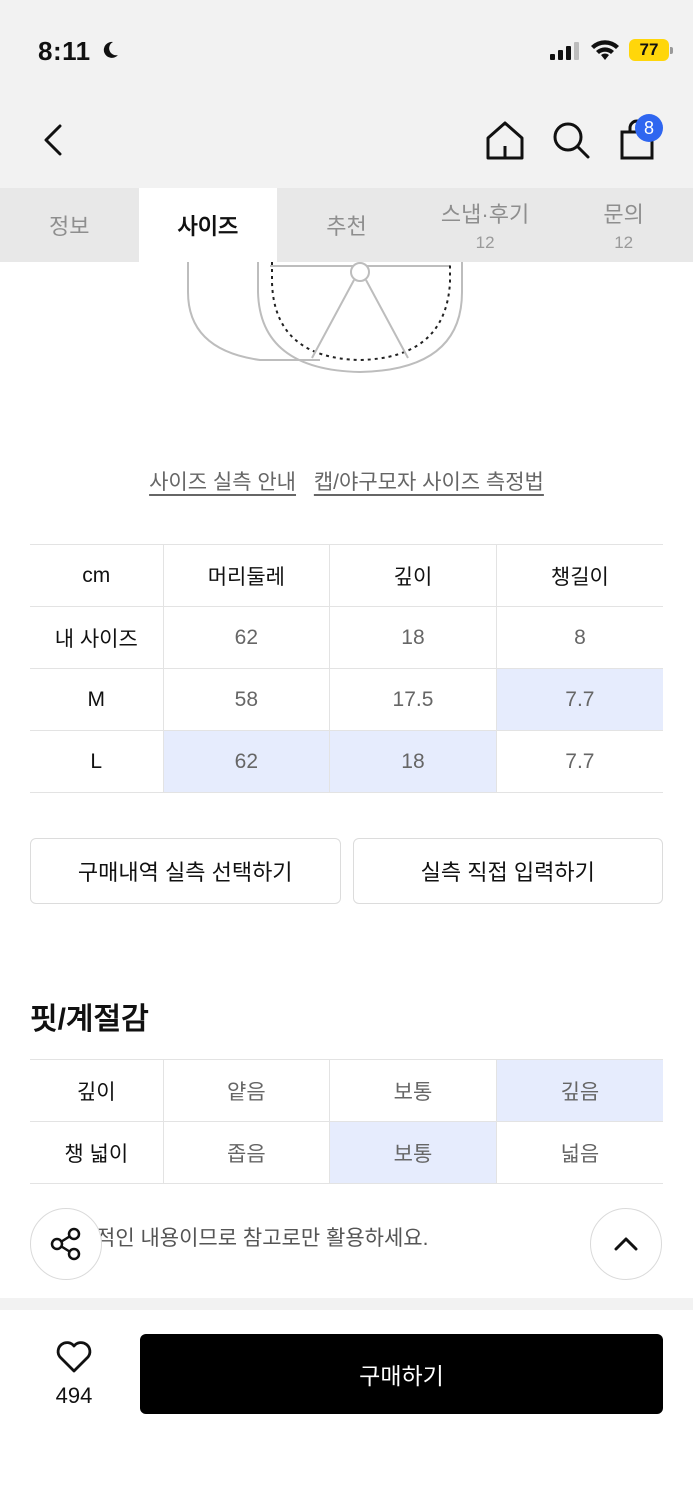 The image size is (693, 1500). What do you see at coordinates (401, 1374) in the screenshot?
I see `buy-button: 구매하기` at bounding box center [401, 1374].